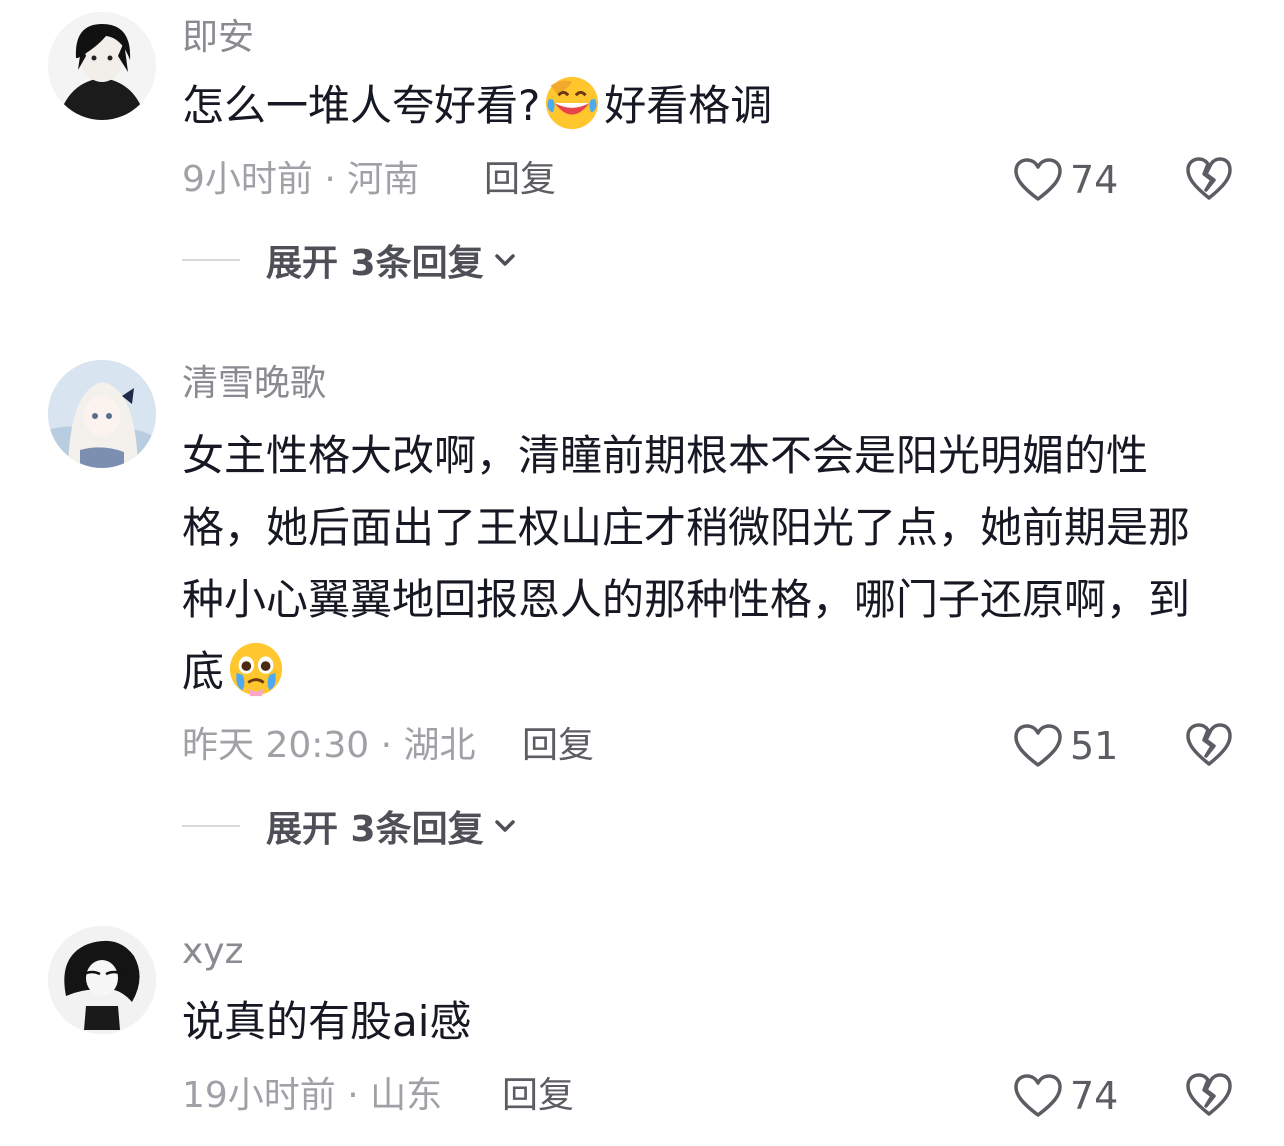 The height and width of the screenshot is (1146, 1284). What do you see at coordinates (697, 106) in the screenshot?
I see `comment-text: 怎么一堆人夸好看? 好看格调` at bounding box center [697, 106].